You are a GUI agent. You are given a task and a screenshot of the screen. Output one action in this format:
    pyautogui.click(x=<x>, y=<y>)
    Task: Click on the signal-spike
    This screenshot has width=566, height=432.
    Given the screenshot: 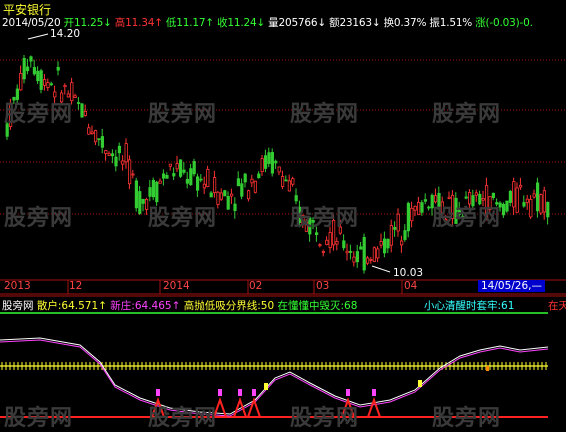 What is the action you would take?
    pyautogui.click(x=220, y=407)
    